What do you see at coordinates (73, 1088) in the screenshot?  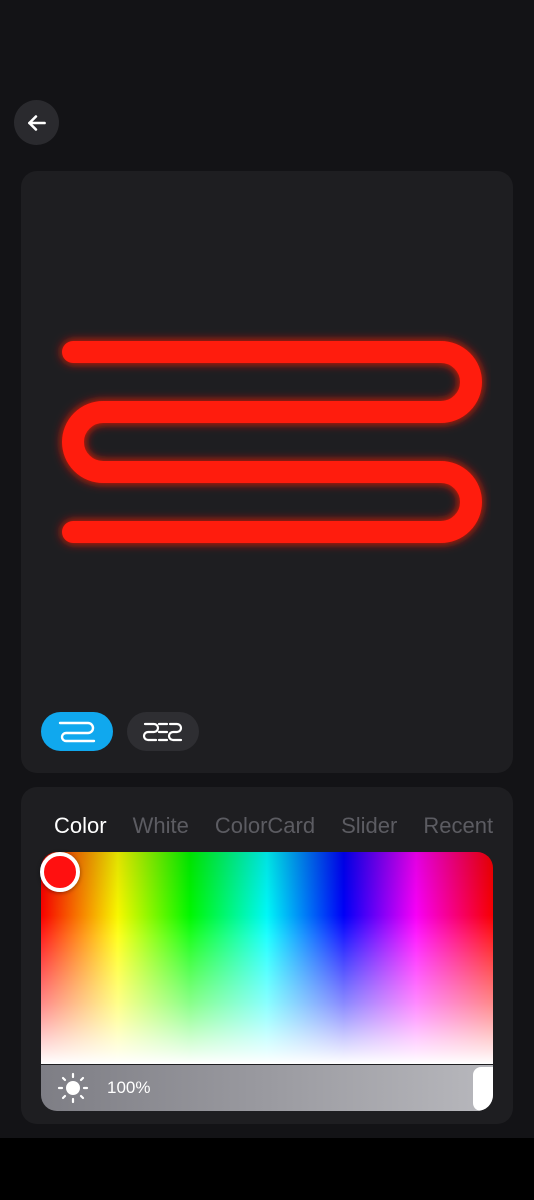 I see `brightness-sun-icon` at bounding box center [73, 1088].